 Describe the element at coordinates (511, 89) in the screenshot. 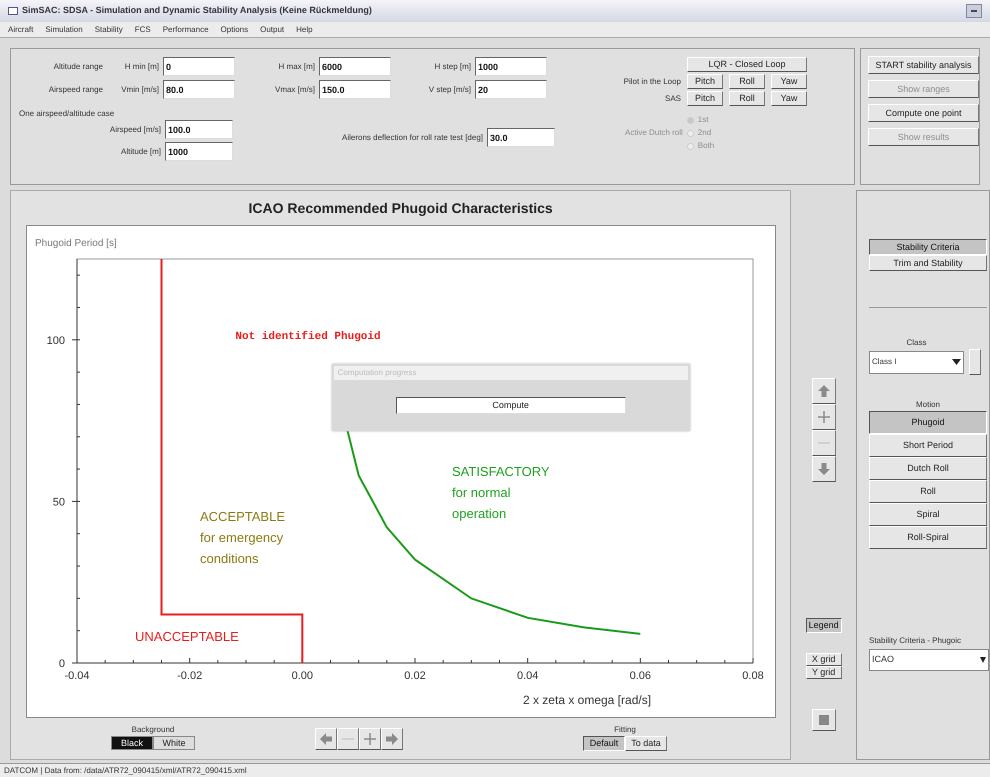

I see `input-field: 20` at that location.